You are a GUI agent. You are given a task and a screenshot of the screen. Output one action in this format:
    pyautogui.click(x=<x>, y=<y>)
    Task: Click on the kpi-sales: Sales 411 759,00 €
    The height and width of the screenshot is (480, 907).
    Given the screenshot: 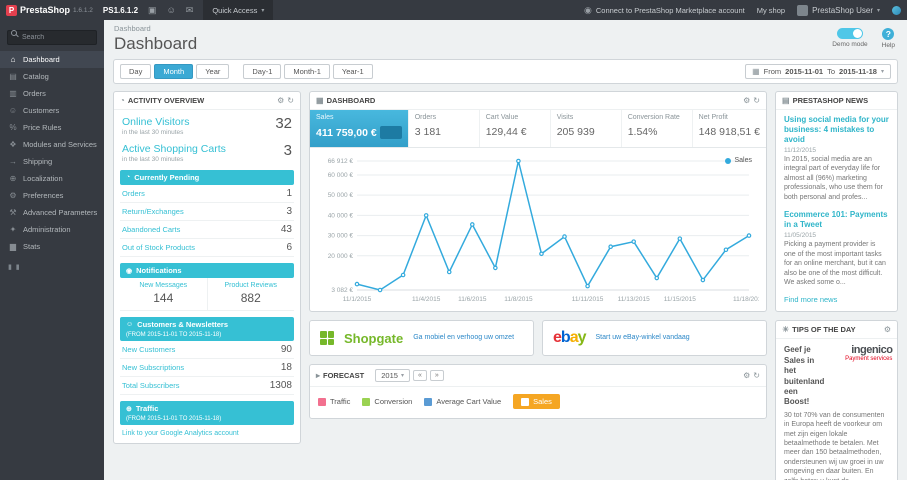 What is the action you would take?
    pyautogui.click(x=359, y=128)
    